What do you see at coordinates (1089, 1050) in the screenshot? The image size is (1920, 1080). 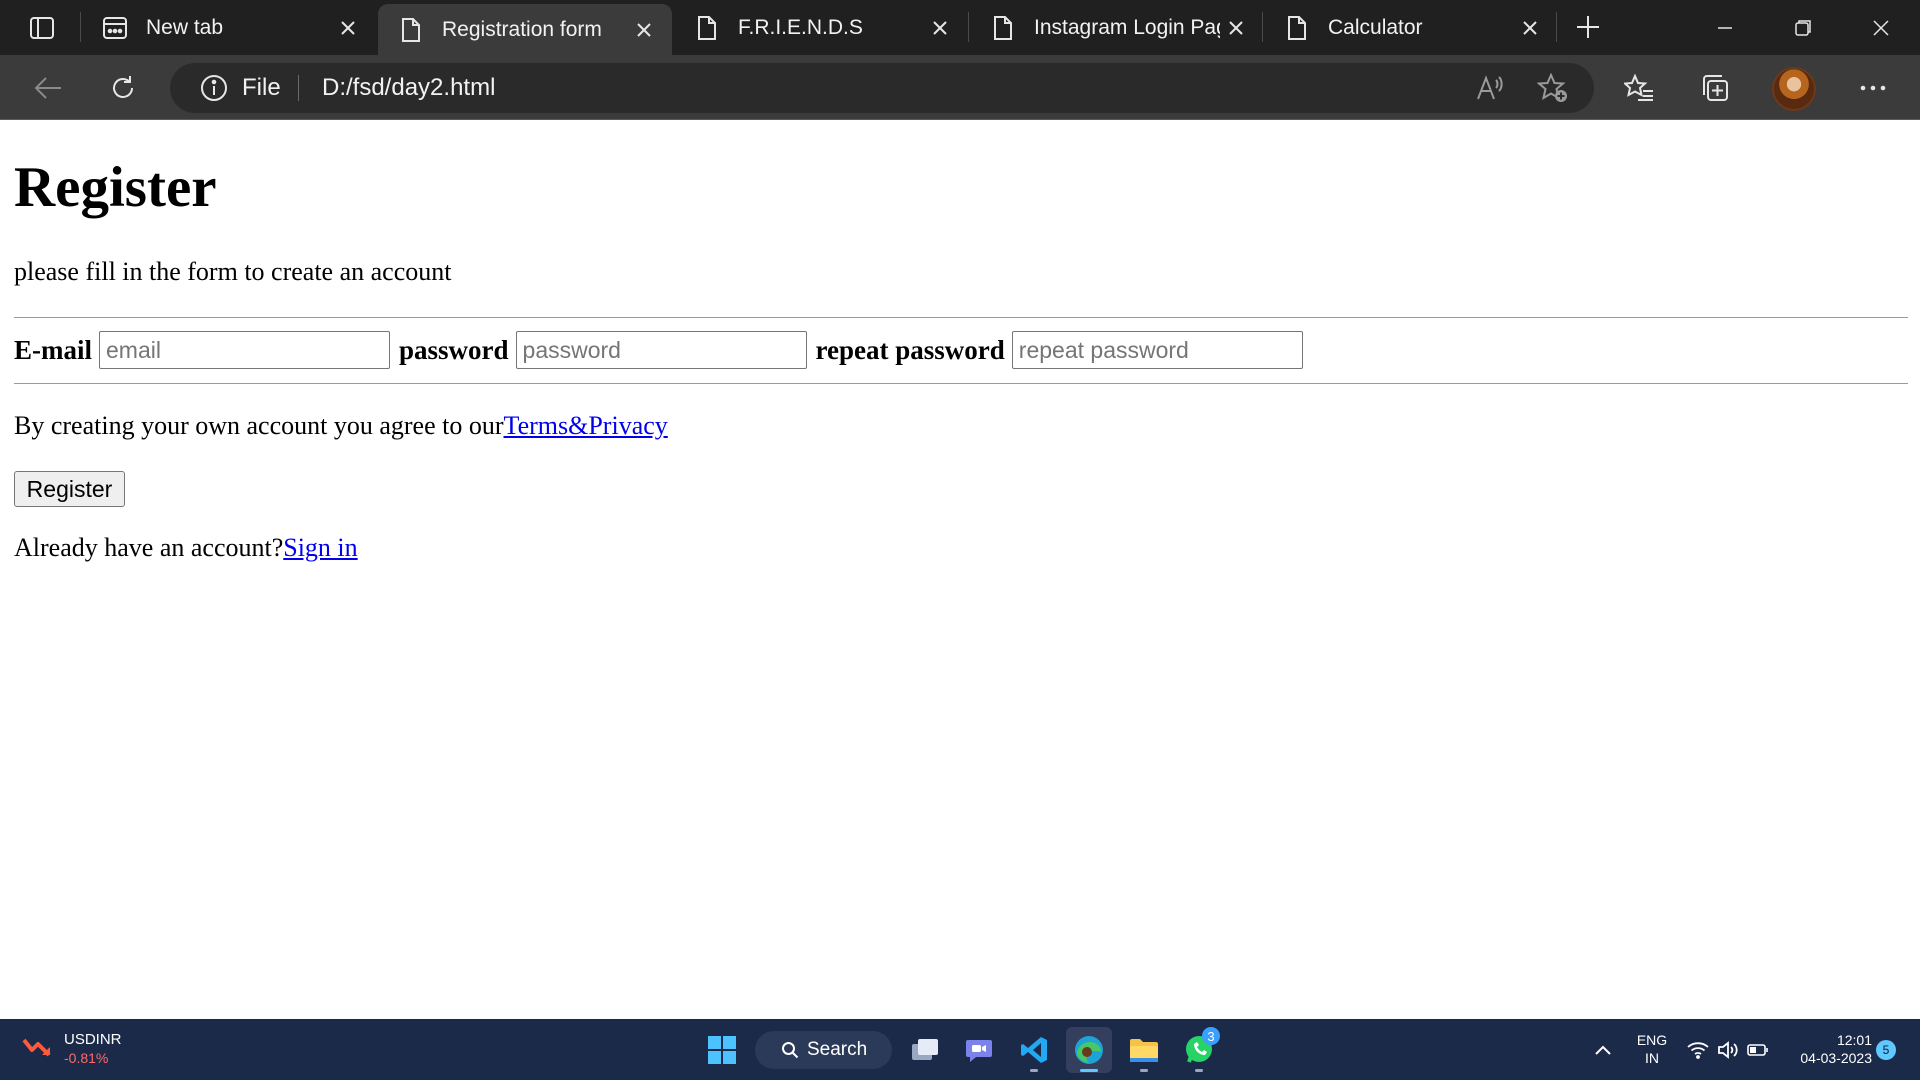 I see `edge-browser-icon` at bounding box center [1089, 1050].